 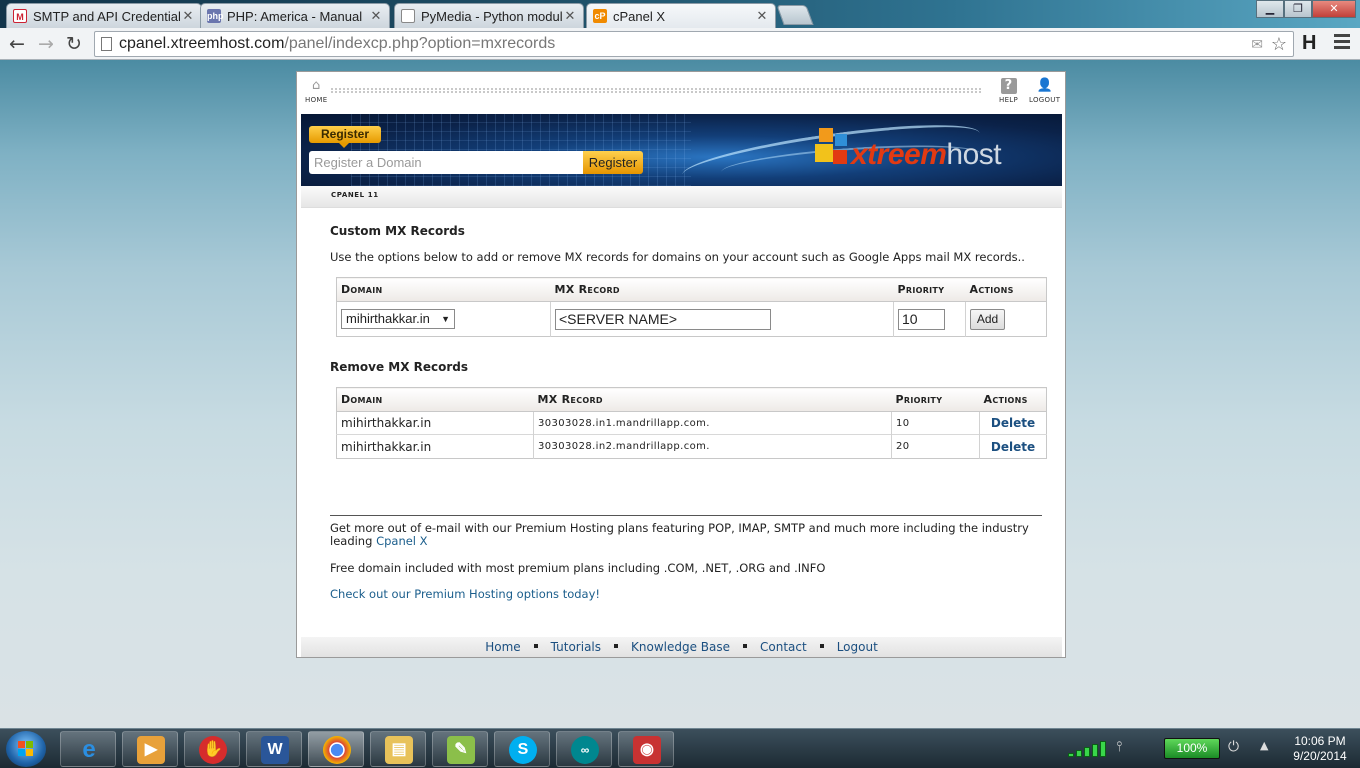 I want to click on priority-cell: 10, so click(x=935, y=423).